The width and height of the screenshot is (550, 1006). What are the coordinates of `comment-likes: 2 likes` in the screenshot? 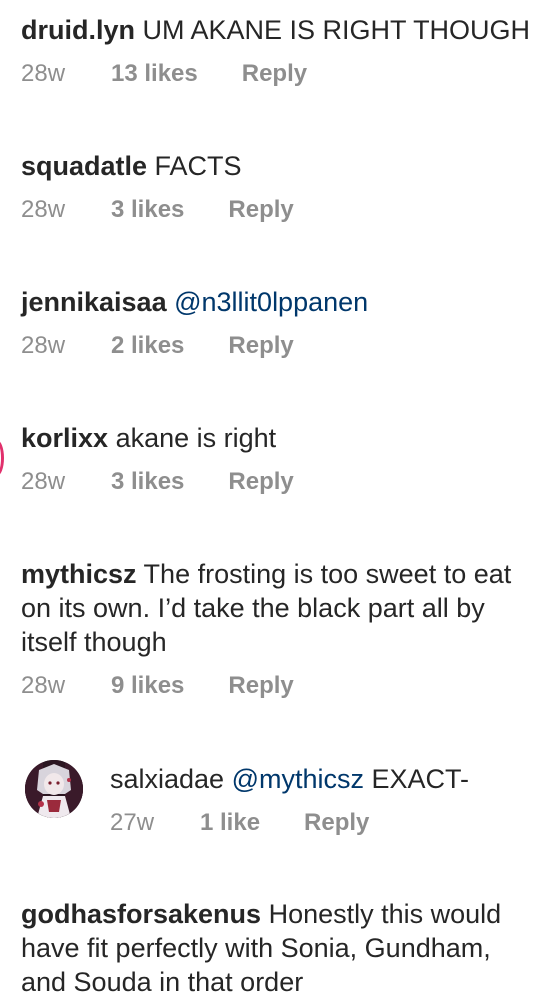 It's located at (147, 346).